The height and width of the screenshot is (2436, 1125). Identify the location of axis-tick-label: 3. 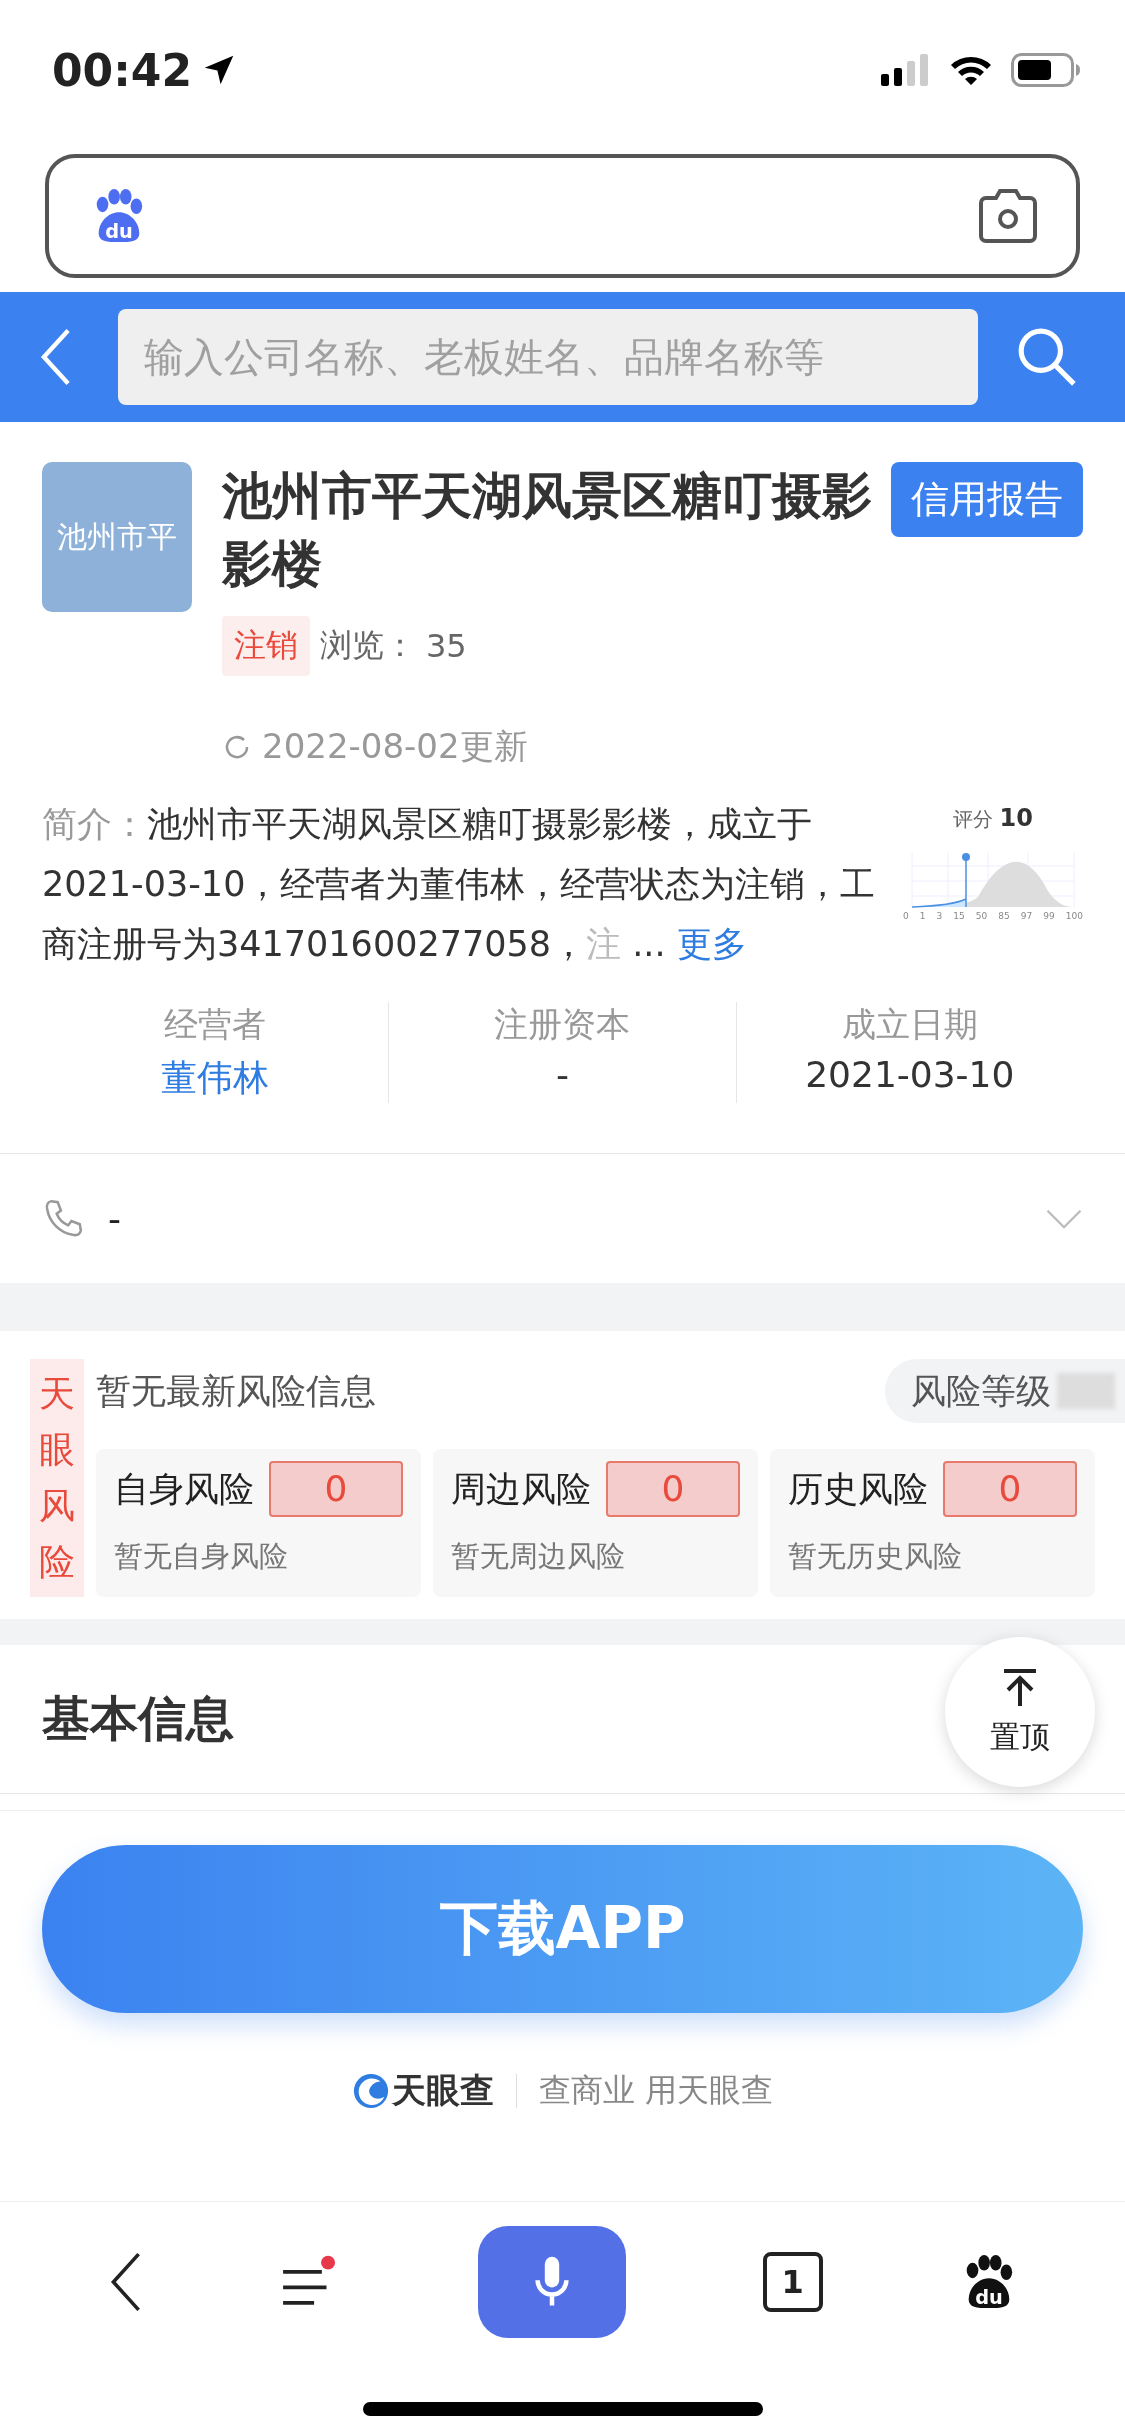
(939, 916).